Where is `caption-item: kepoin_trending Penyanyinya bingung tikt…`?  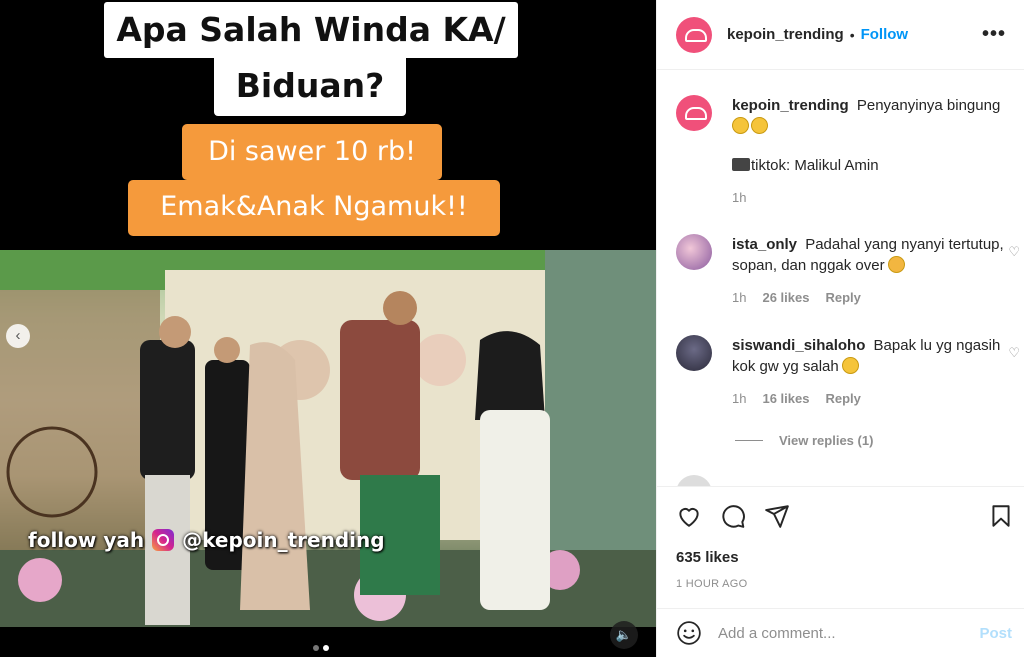
caption-item: kepoin_trending Penyanyinya bingung tikt… is located at coordinates (841, 150).